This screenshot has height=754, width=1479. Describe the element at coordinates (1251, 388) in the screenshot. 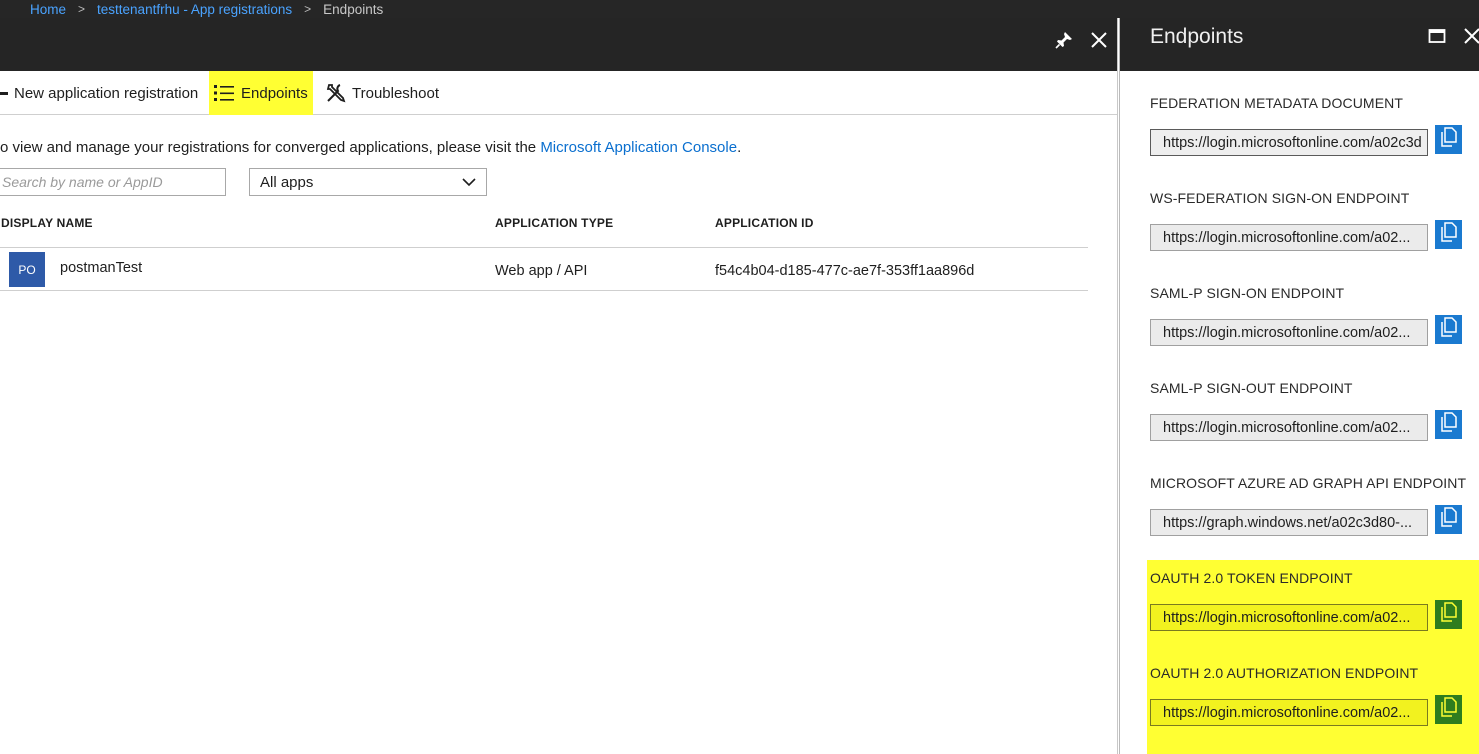

I see `endpoint-label: SAML-P SIGN-OUT ENDPOINT` at that location.